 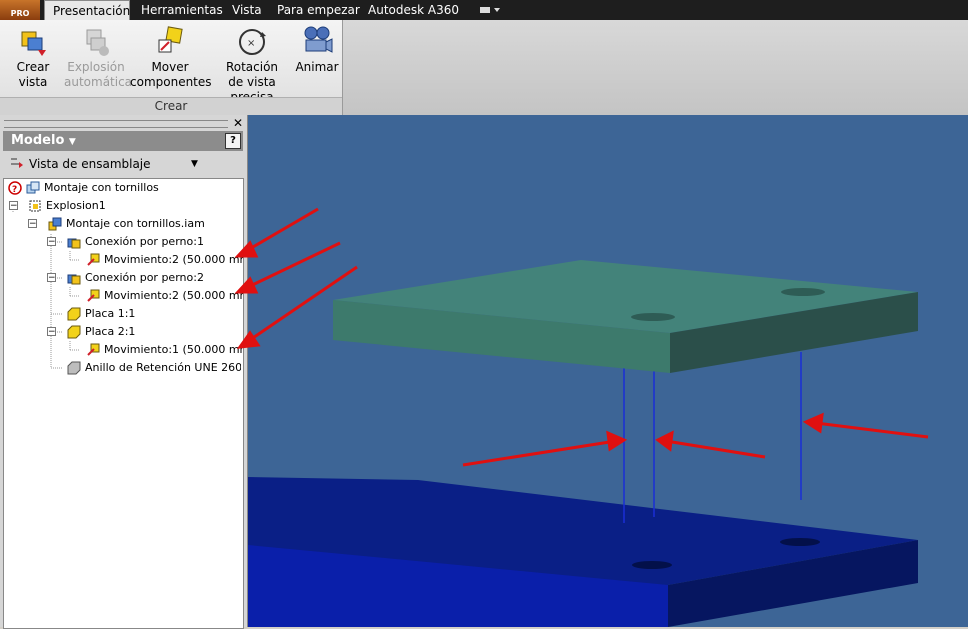 I want to click on tree-node-movement-3: Movimiento:1 (50.000 mm), so click(x=125, y=350).